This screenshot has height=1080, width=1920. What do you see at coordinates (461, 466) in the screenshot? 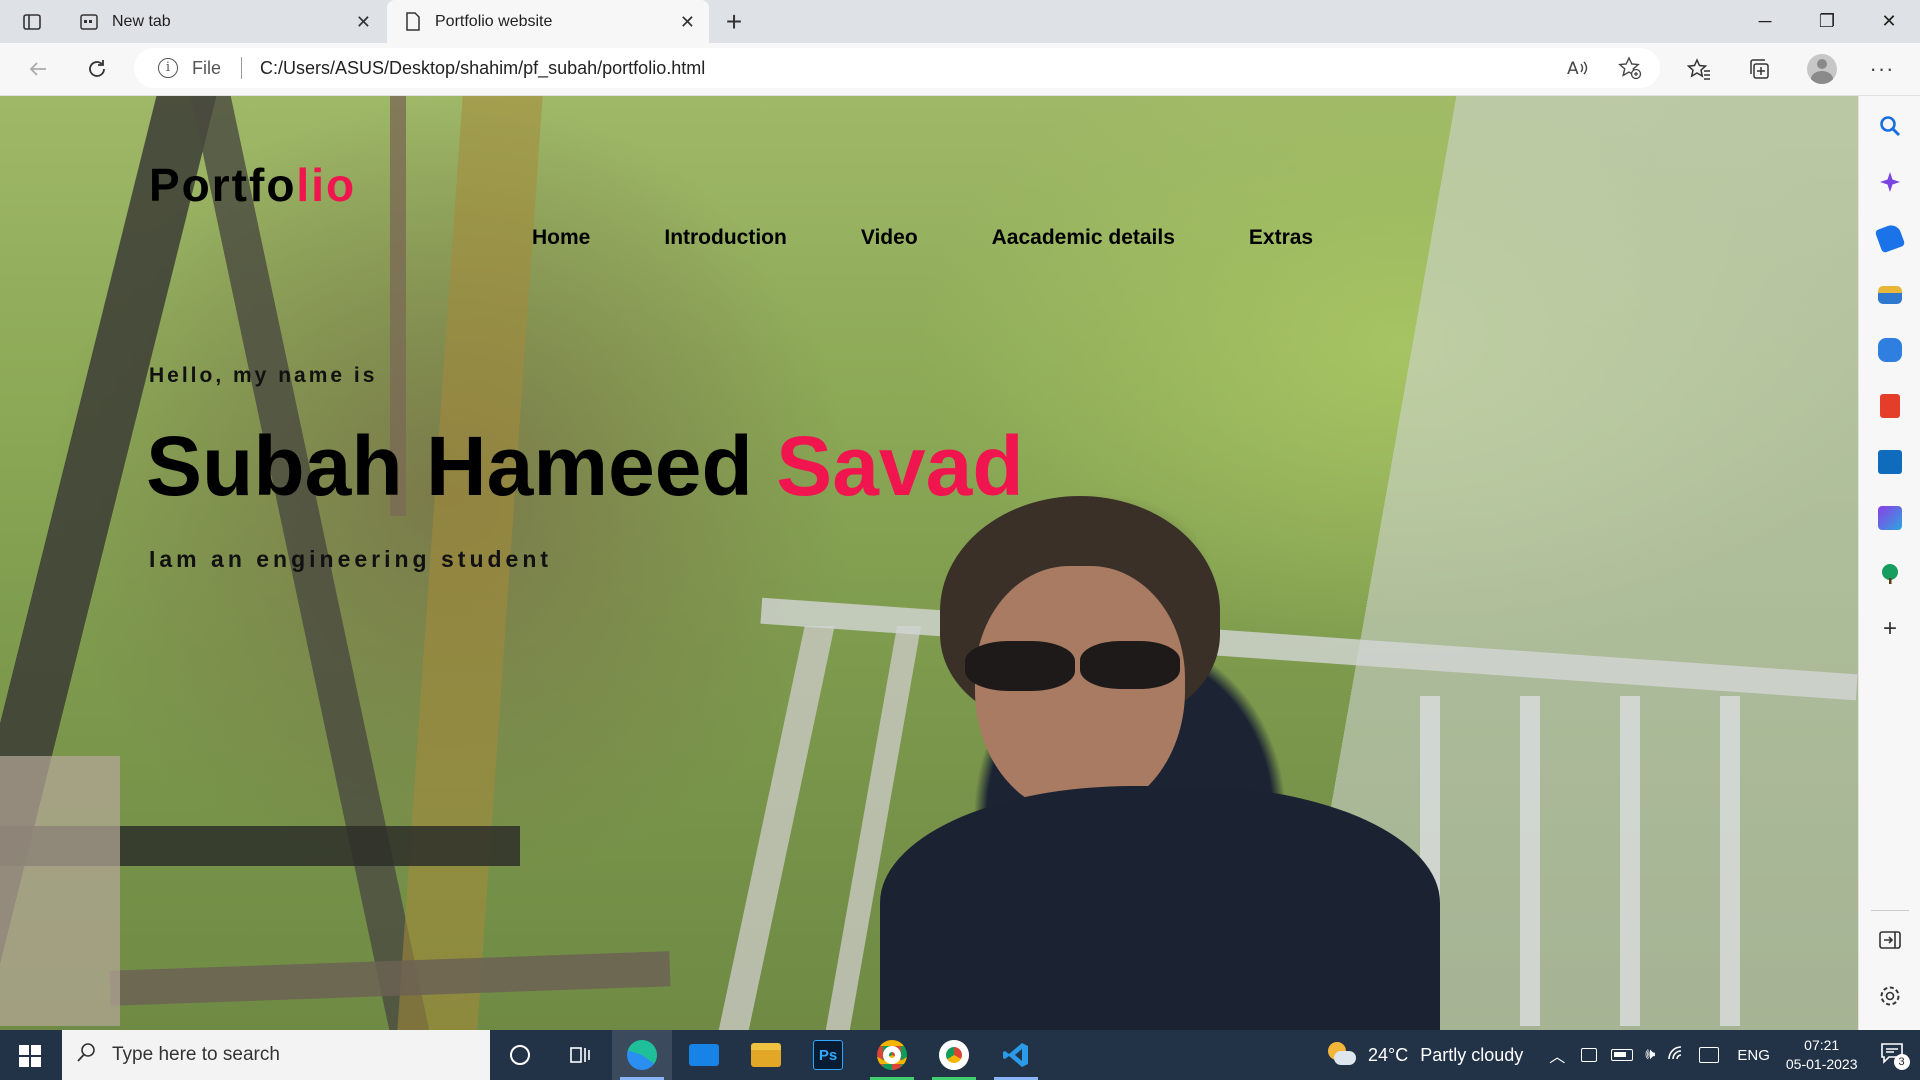
I see `hero-name-main: Subah Hameed` at bounding box center [461, 466].